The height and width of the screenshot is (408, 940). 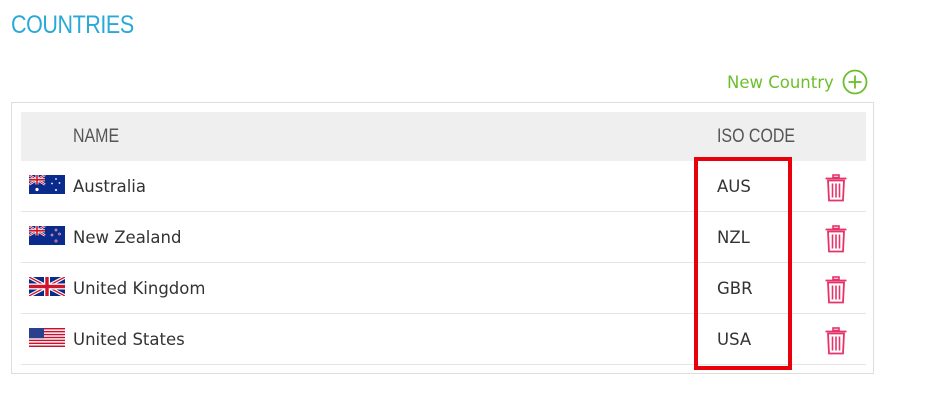 I want to click on new-country-label: New Country, so click(x=780, y=82).